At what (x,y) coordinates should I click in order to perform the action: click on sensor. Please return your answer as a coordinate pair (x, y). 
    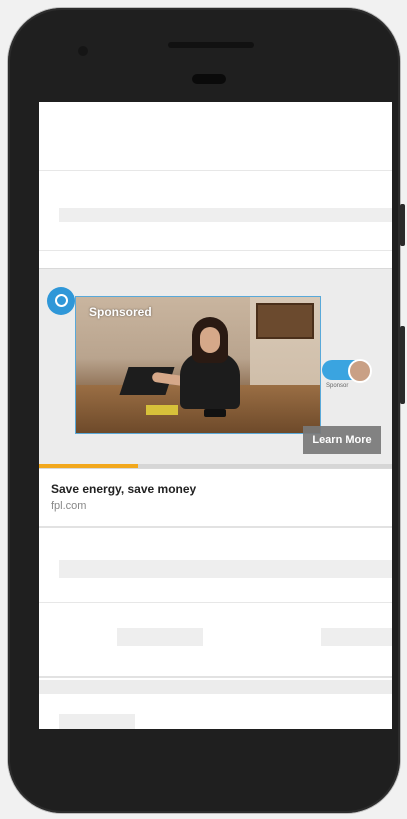
    Looking at the image, I should click on (209, 79).